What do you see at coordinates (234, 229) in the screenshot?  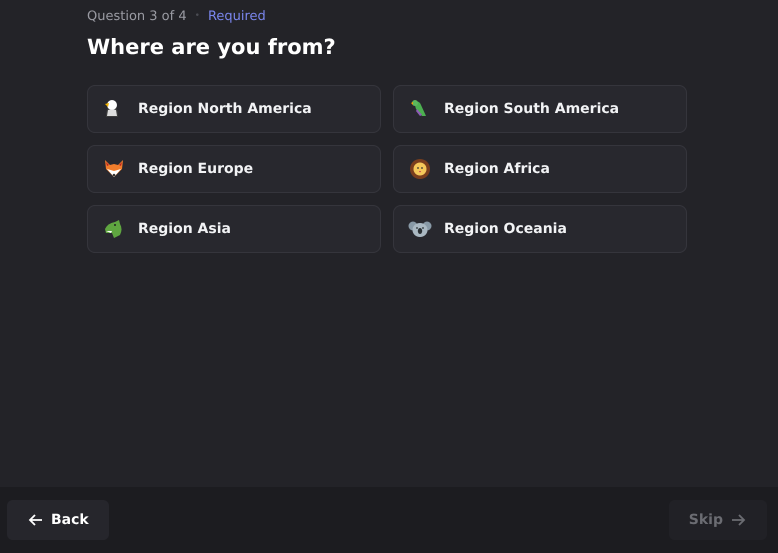 I see `region-option: Region Asia` at bounding box center [234, 229].